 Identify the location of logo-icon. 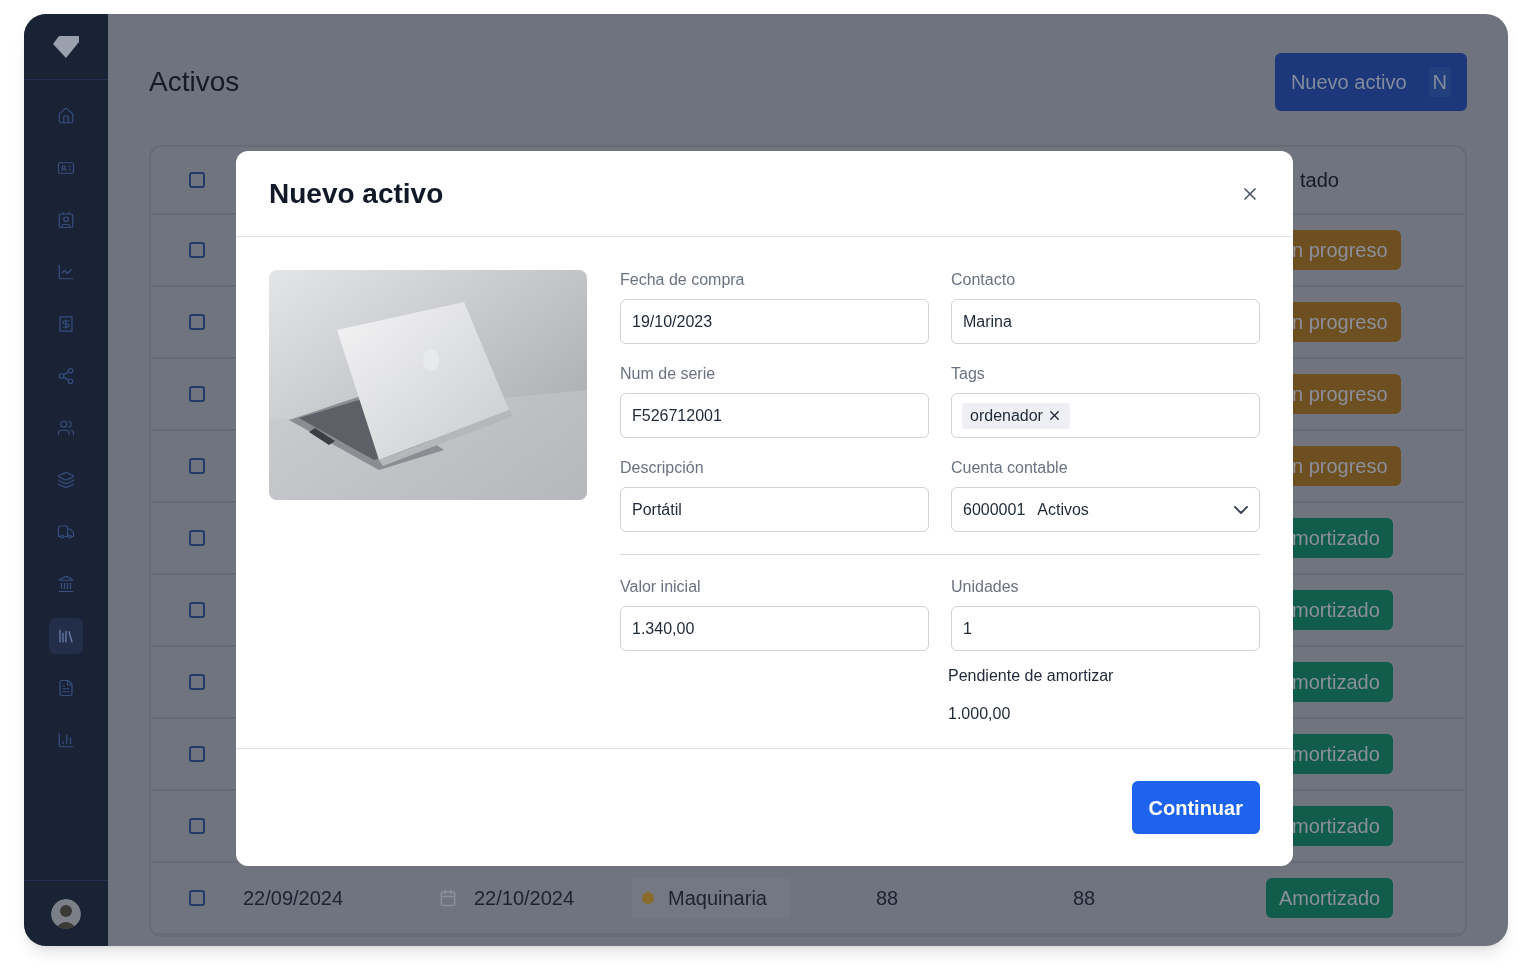
(66, 46).